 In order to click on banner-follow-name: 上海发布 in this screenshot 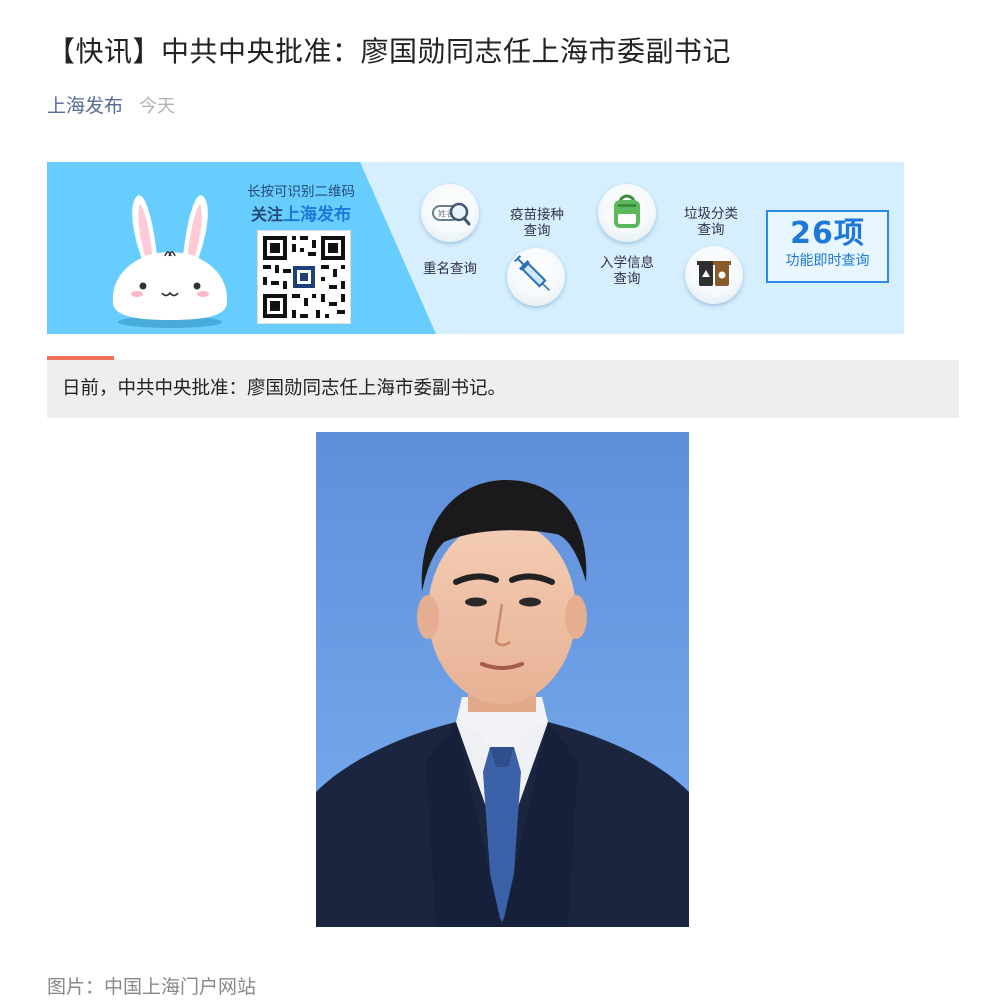, I will do `click(317, 215)`.